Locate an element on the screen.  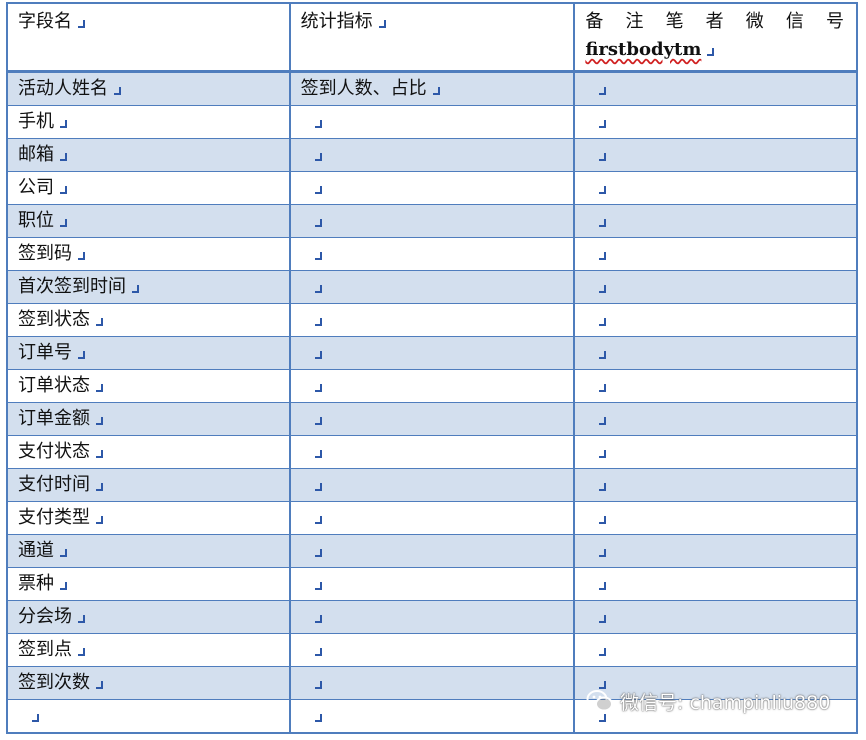
metric-cell: 签到人数、占比 is located at coordinates (432, 88).